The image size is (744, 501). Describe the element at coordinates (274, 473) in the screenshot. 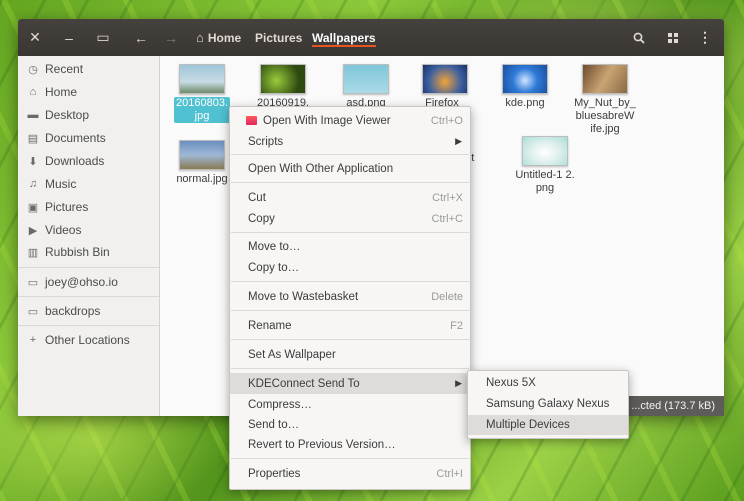

I see `menu-item-label: Properties` at that location.